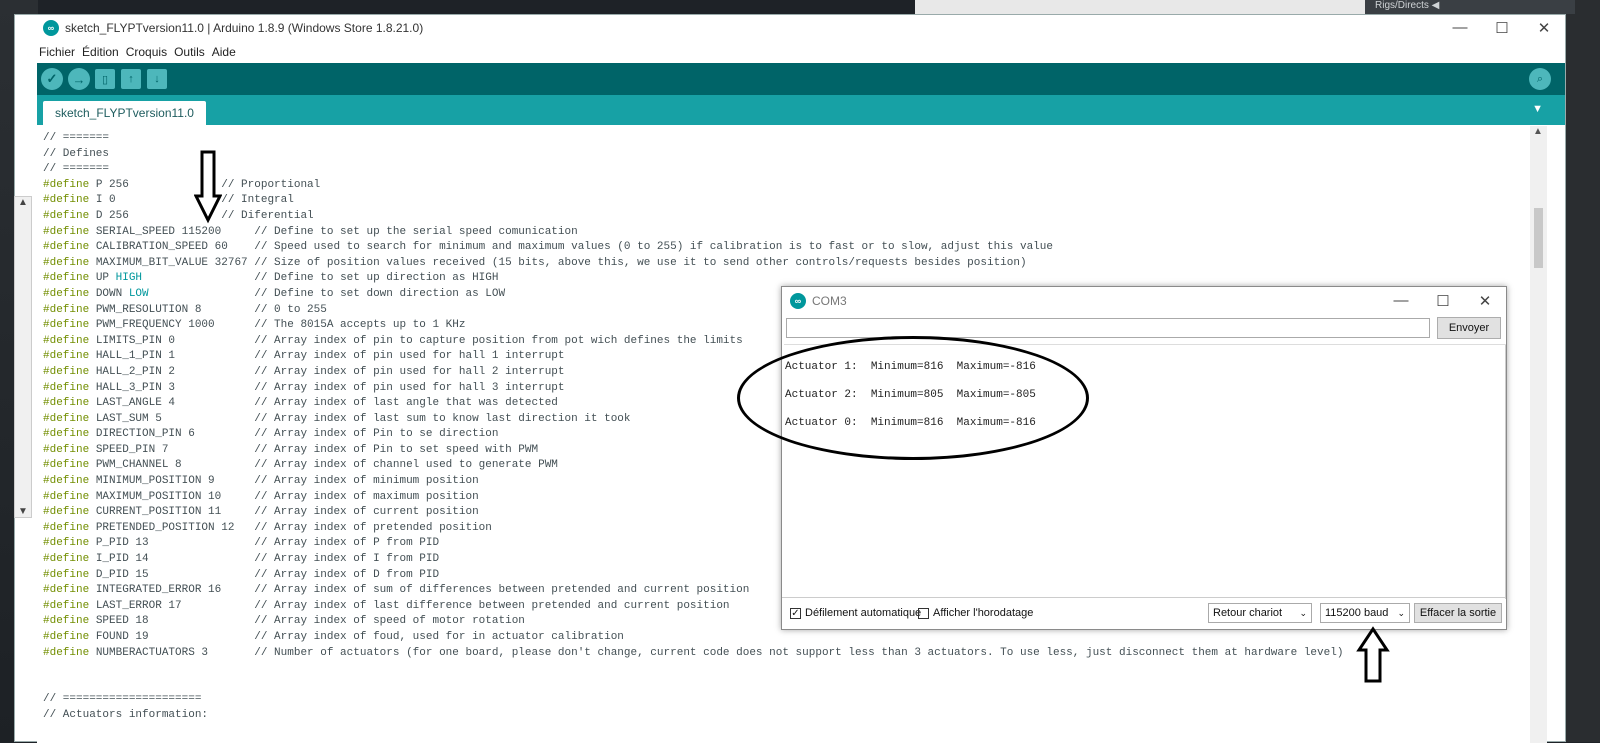  I want to click on code-token: LOW, so click(138, 293).